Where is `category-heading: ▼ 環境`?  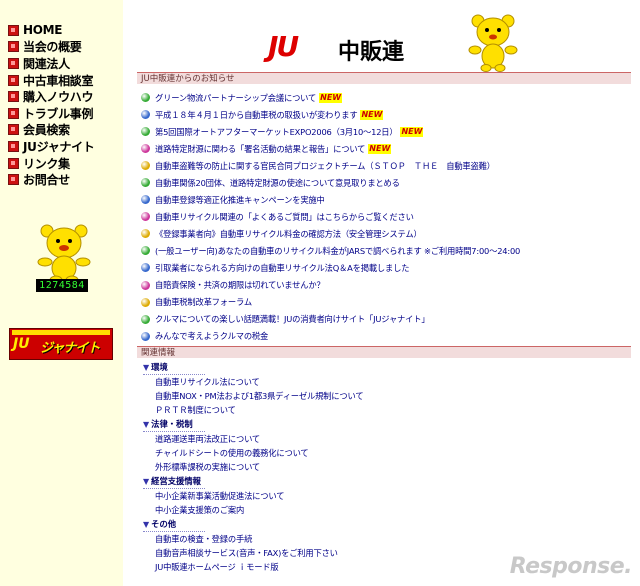
category-heading: ▼ 環境 is located at coordinates (174, 367).